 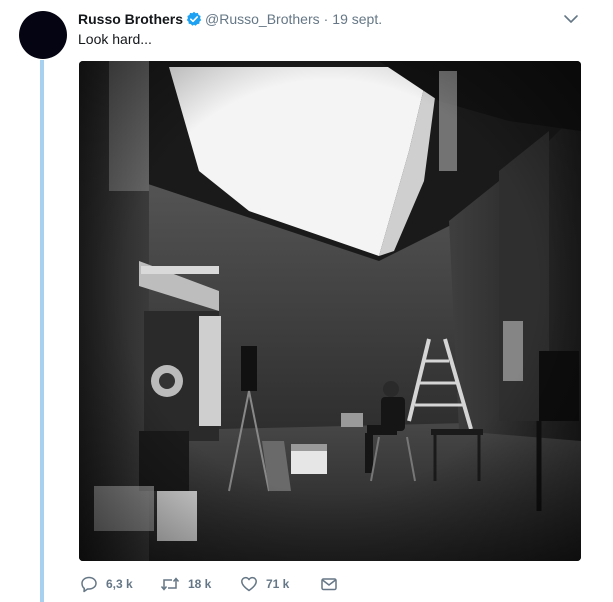 I want to click on retweet-icon, so click(x=170, y=584).